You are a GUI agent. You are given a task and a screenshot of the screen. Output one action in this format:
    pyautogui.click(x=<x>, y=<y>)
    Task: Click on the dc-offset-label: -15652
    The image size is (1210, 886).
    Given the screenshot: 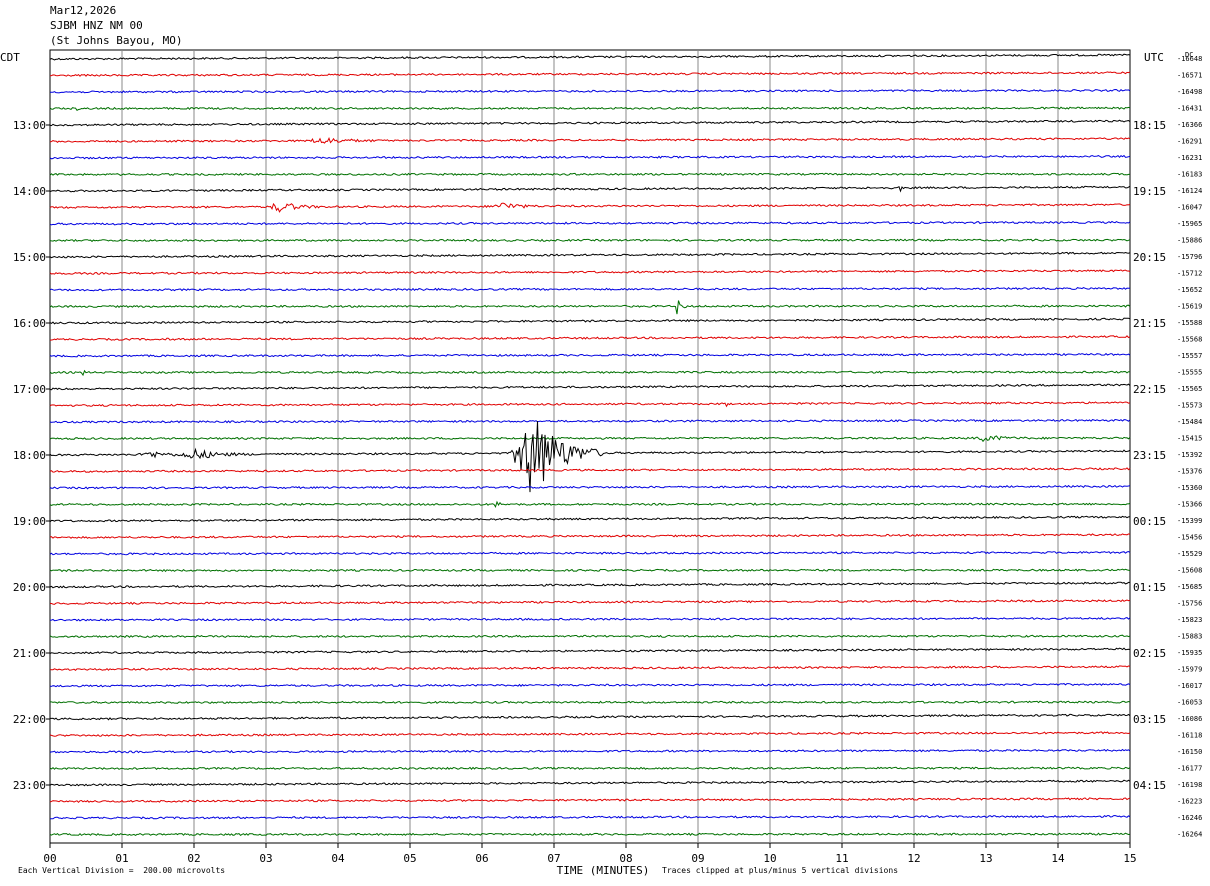 What is the action you would take?
    pyautogui.click(x=1189, y=290)
    